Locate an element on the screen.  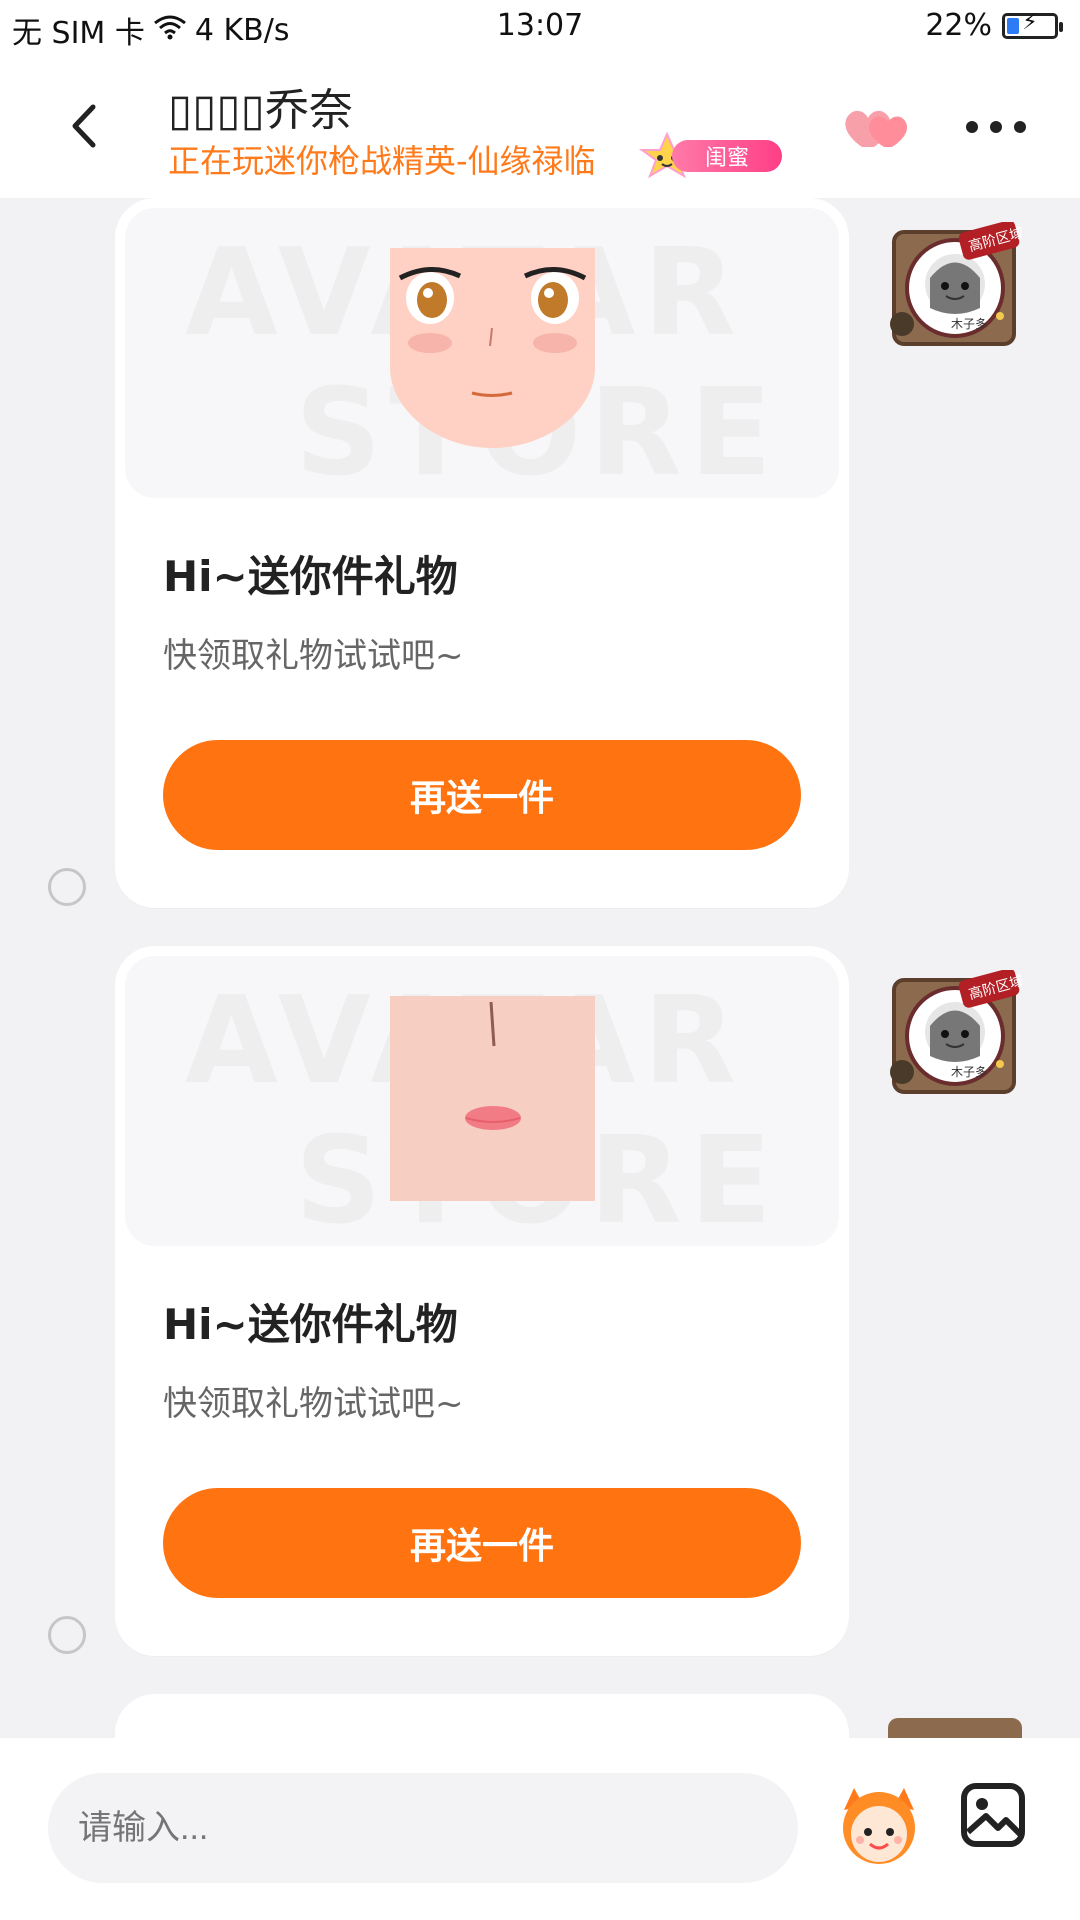
battery-icon: ⚡ is located at coordinates (1032, 24).